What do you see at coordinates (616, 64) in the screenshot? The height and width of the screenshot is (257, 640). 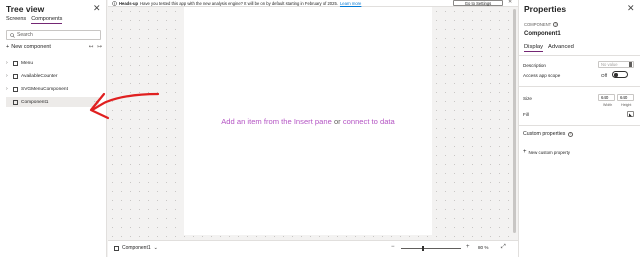 I see `description-field: No value` at bounding box center [616, 64].